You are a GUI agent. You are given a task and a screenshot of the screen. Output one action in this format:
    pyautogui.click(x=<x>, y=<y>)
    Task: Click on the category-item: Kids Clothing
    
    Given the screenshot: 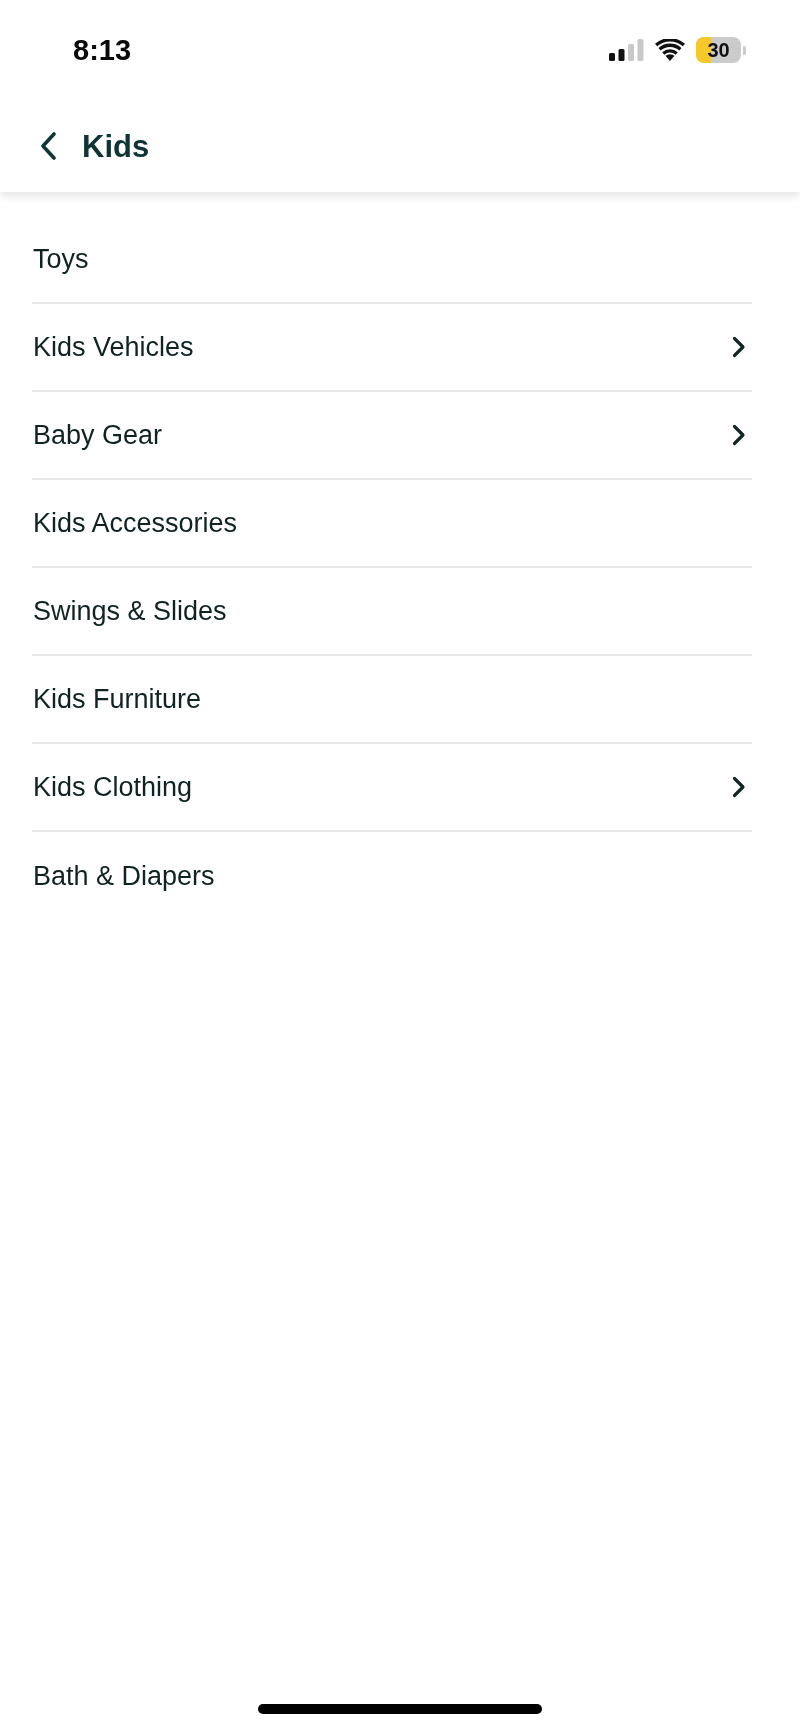 What is the action you would take?
    pyautogui.click(x=392, y=788)
    